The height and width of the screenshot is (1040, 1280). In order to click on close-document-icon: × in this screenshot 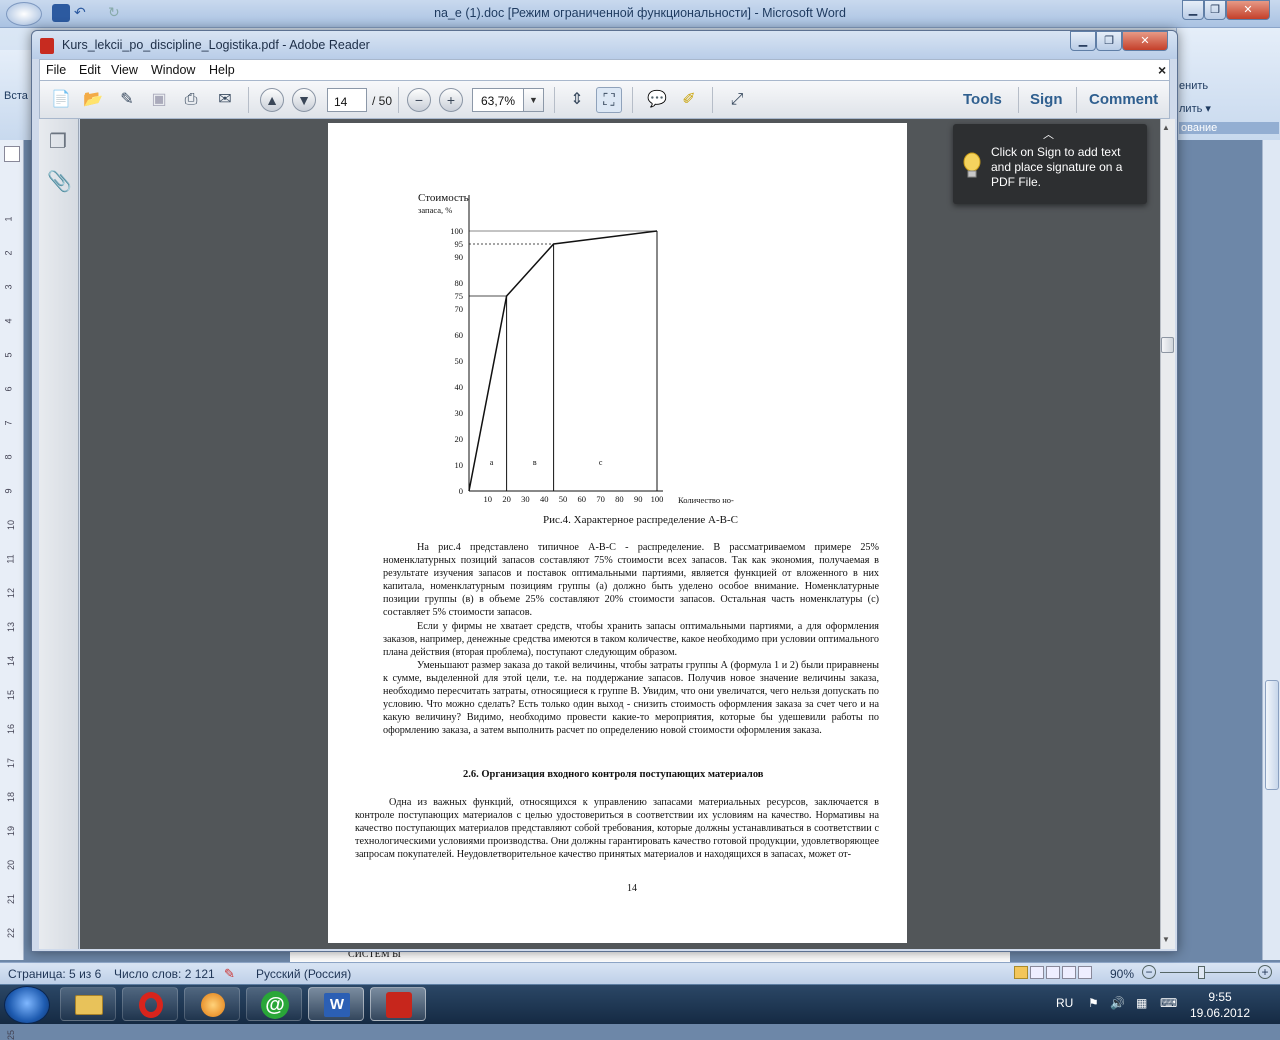, I will do `click(1162, 70)`.